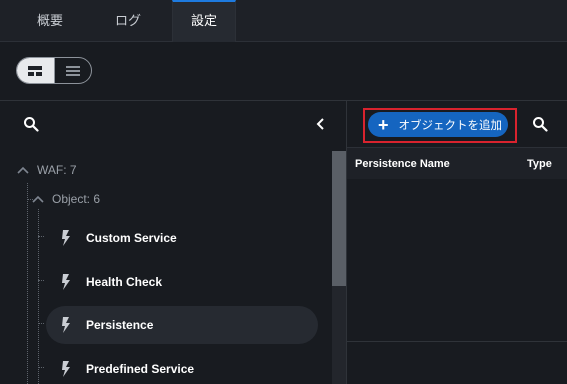 The width and height of the screenshot is (567, 384). What do you see at coordinates (457, 163) in the screenshot?
I see `table-header: Persistence Name Type` at bounding box center [457, 163].